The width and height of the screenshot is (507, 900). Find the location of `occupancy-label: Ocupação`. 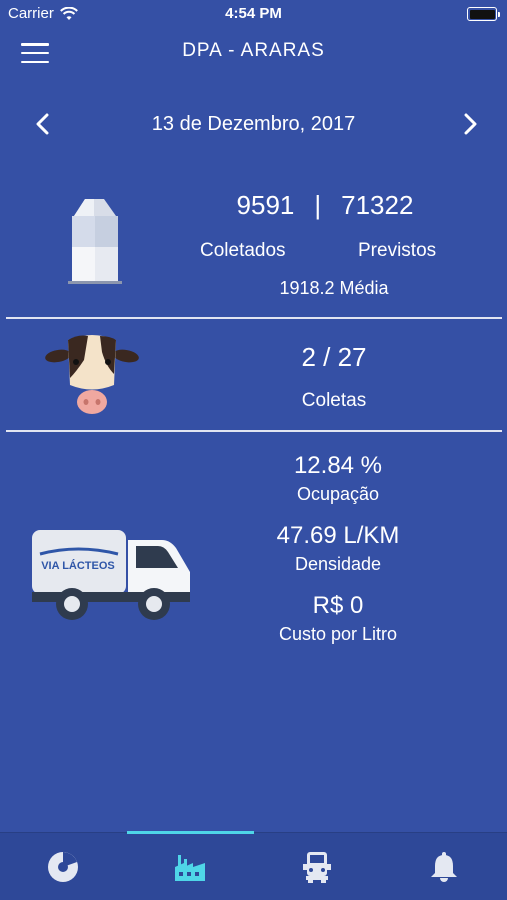

occupancy-label: Ocupação is located at coordinates (338, 494).